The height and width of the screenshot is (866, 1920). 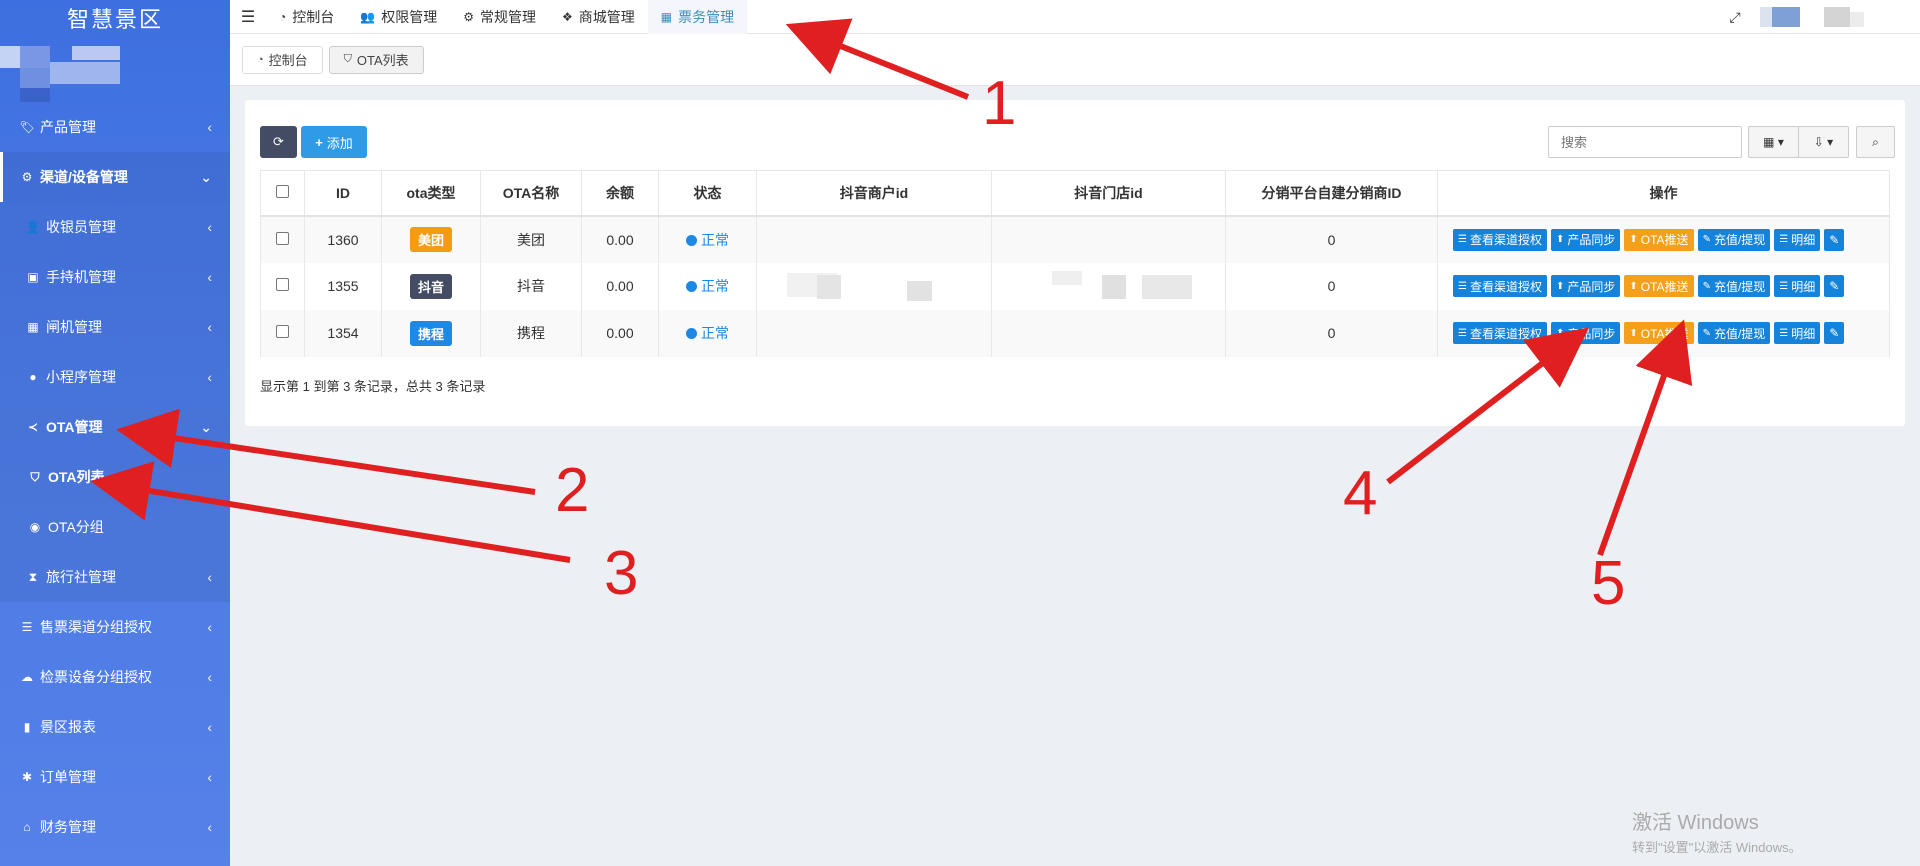 I want to click on windows-activation-watermark: 激活 Windows 转到"设置"以激活 Windows。, so click(x=1717, y=831).